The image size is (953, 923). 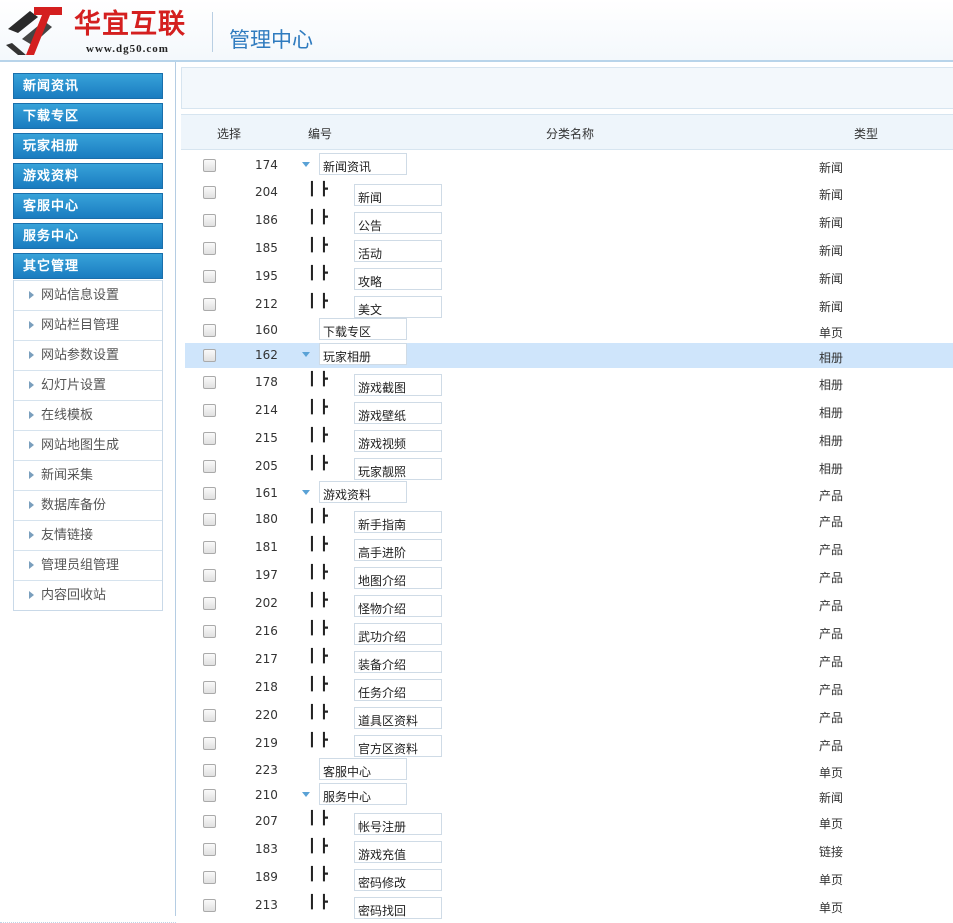 What do you see at coordinates (569, 383) in the screenshot?
I see `table-row: 178 ┃ ┣ 游戏截图 相册` at bounding box center [569, 383].